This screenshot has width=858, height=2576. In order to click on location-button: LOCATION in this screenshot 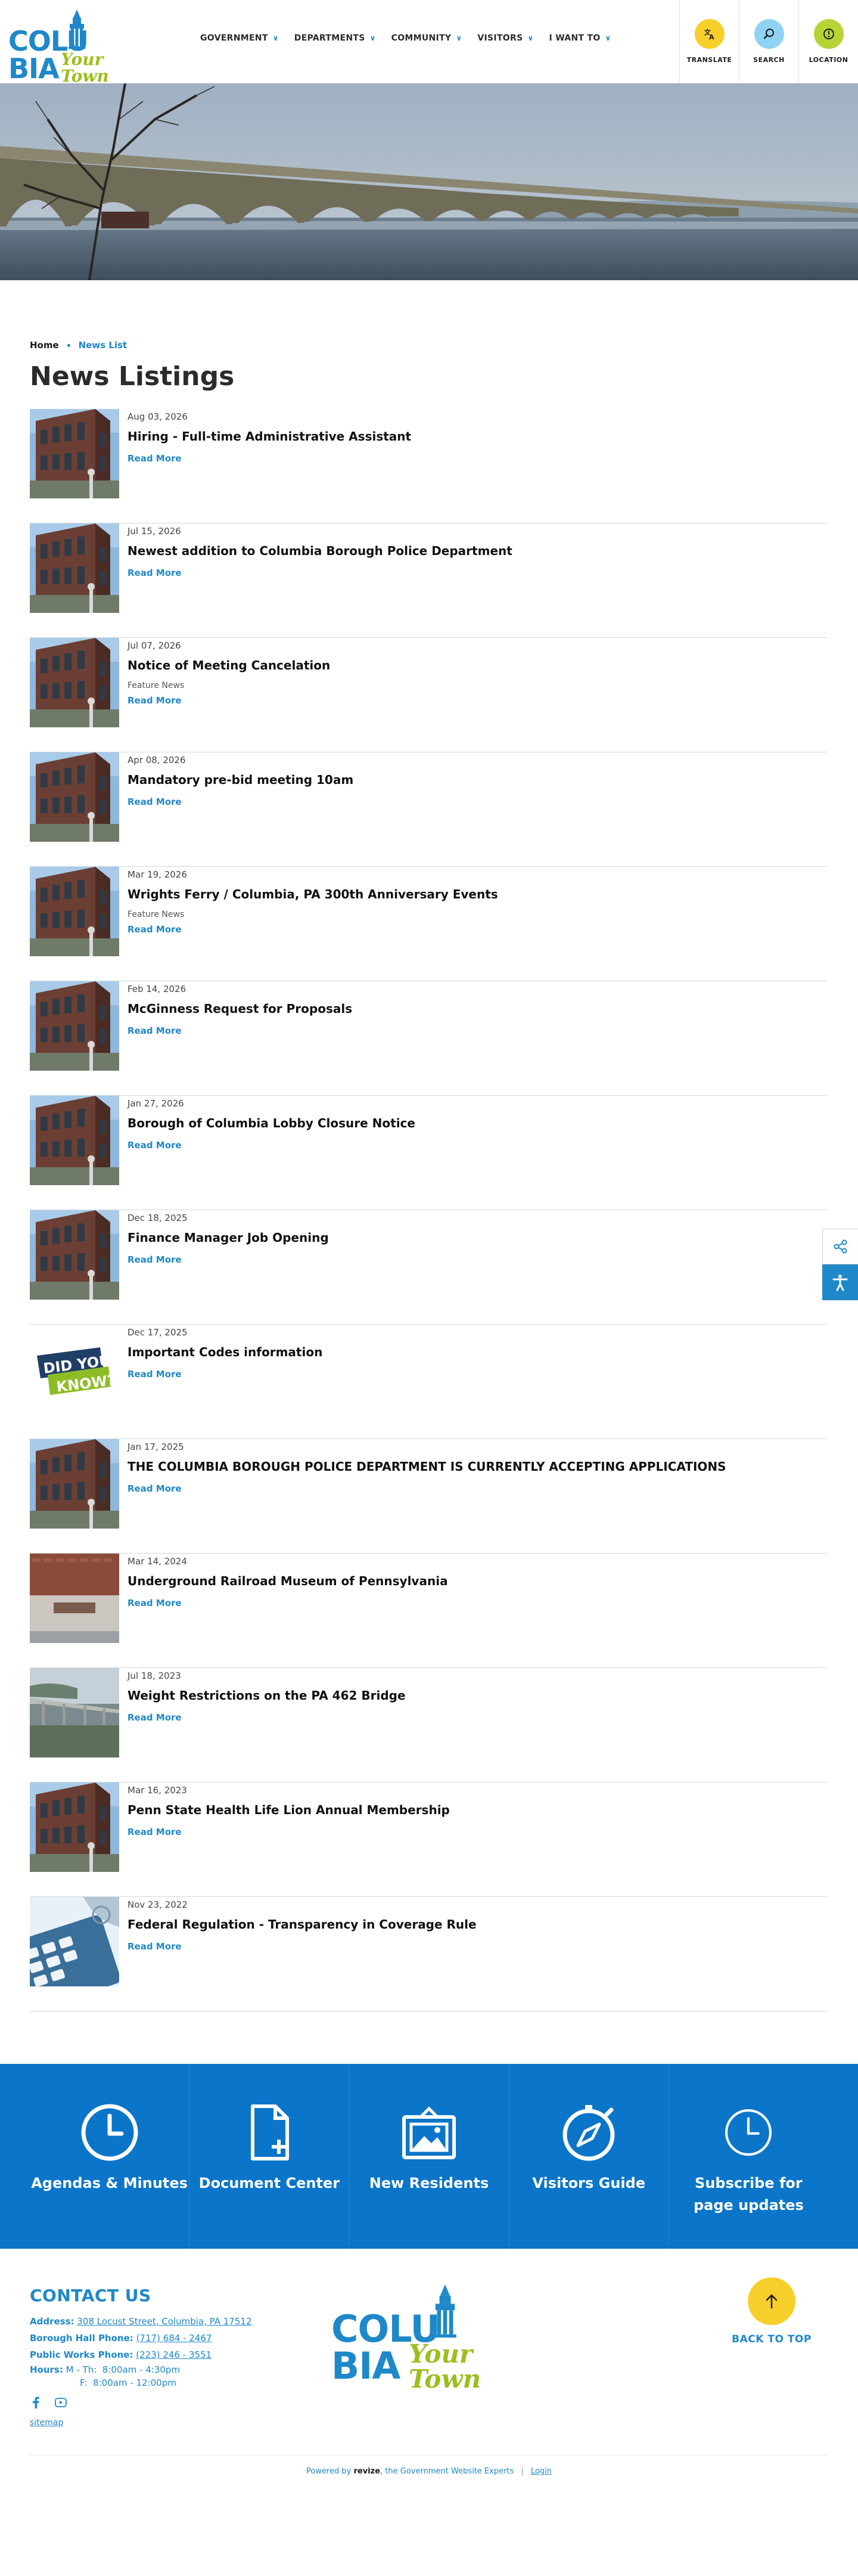, I will do `click(828, 41)`.